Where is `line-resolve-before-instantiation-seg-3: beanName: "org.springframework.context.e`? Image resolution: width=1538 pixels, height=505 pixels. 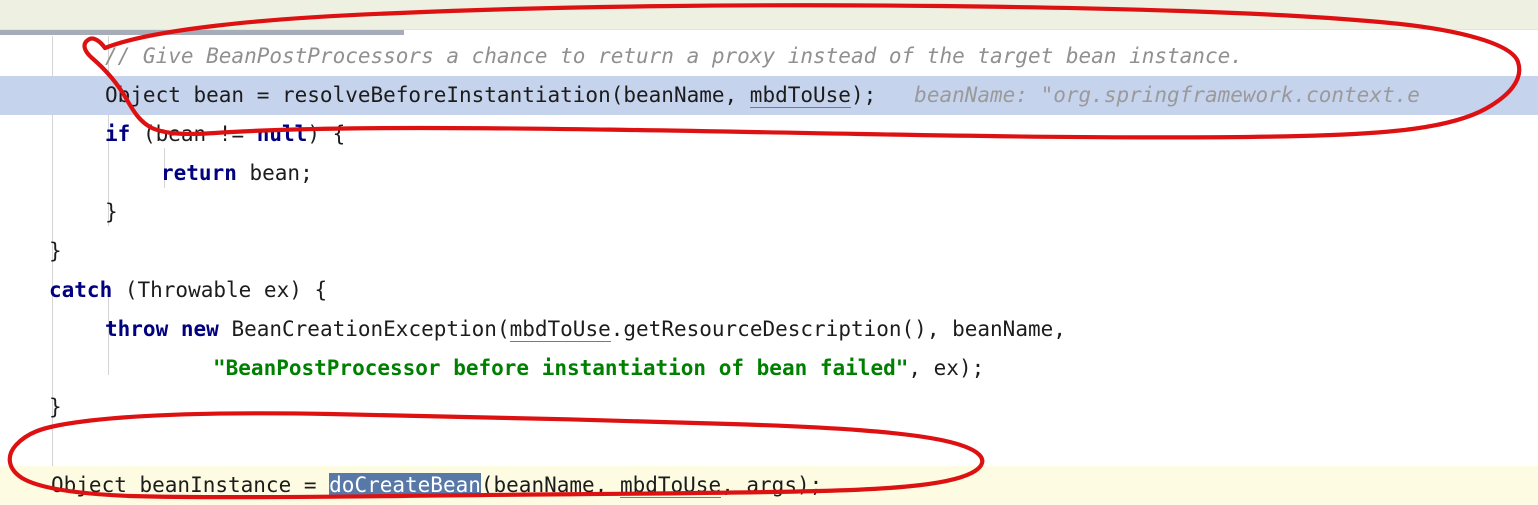 line-resolve-before-instantiation-seg-3: beanName: "org.springframework.context.e is located at coordinates (1148, 95).